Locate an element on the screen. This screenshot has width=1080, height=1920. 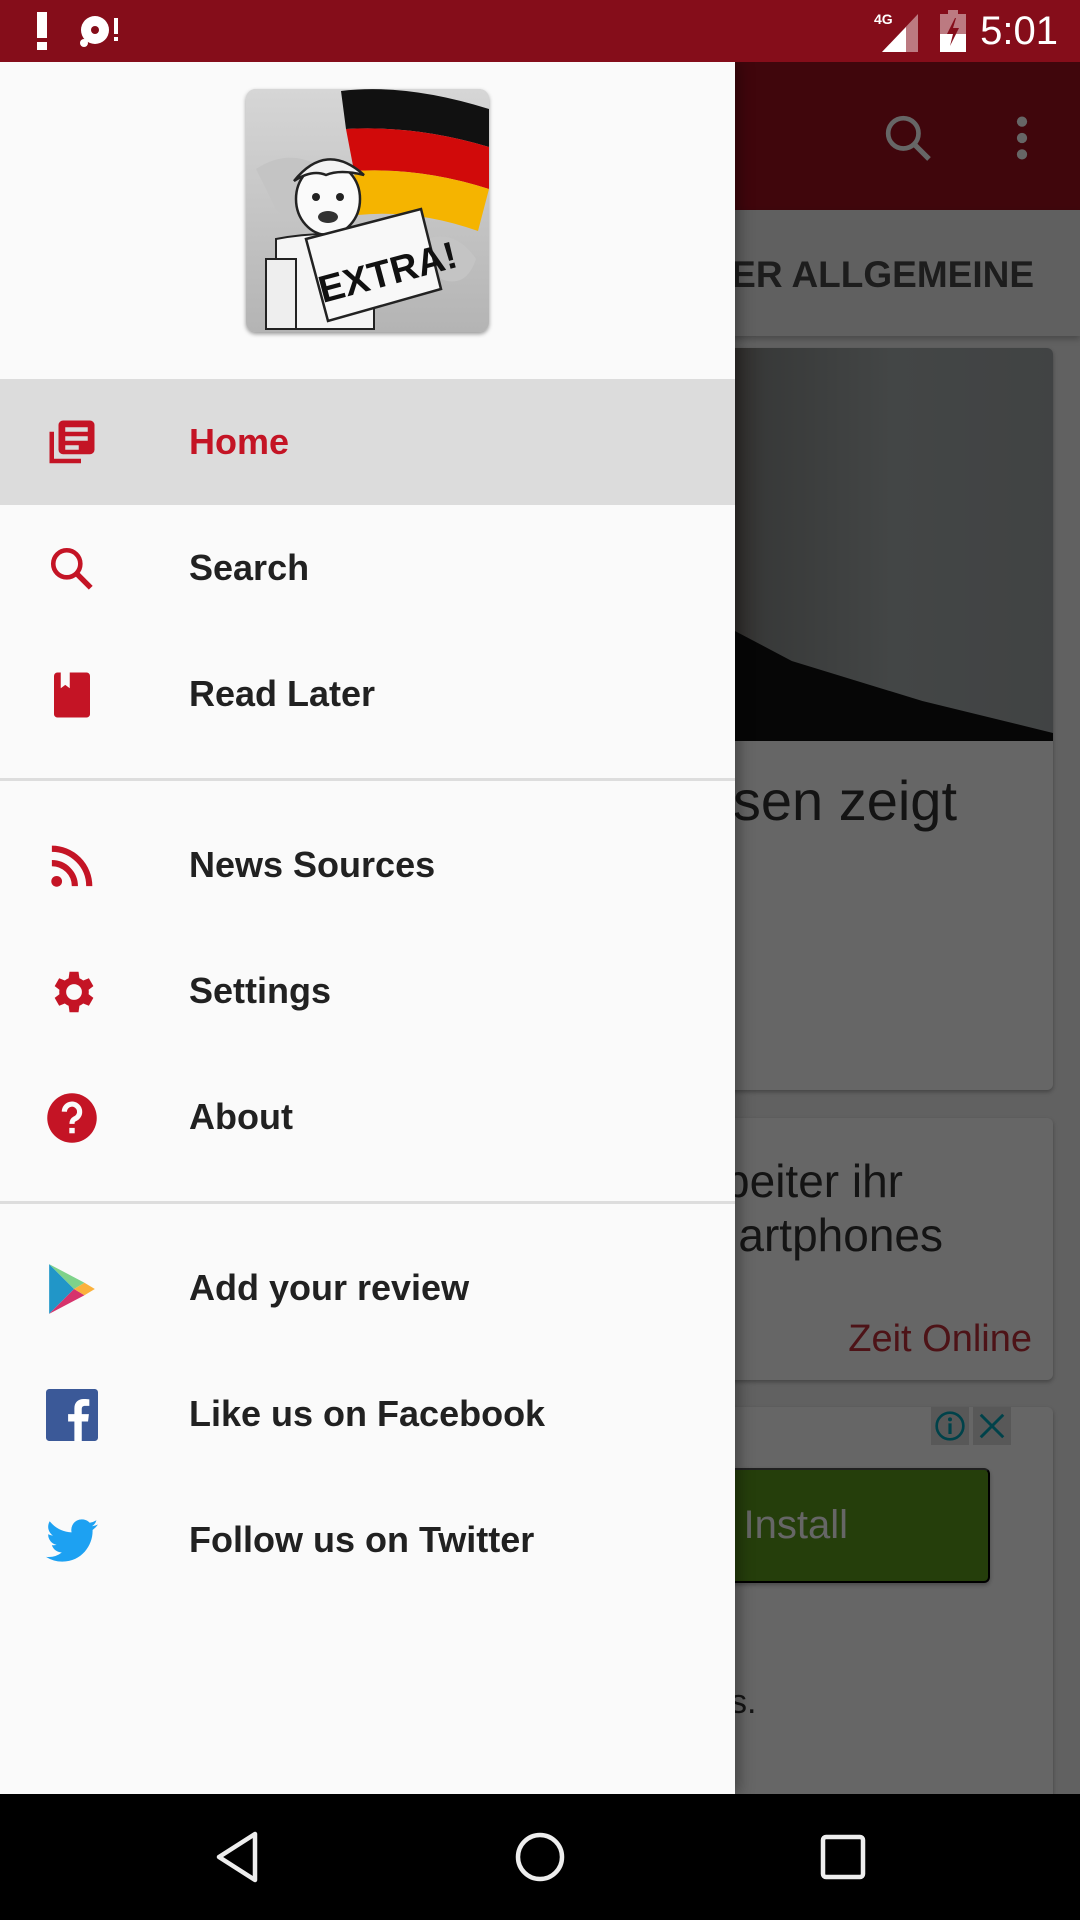
drawer-item-news-sources: News Sources is located at coordinates (367, 865).